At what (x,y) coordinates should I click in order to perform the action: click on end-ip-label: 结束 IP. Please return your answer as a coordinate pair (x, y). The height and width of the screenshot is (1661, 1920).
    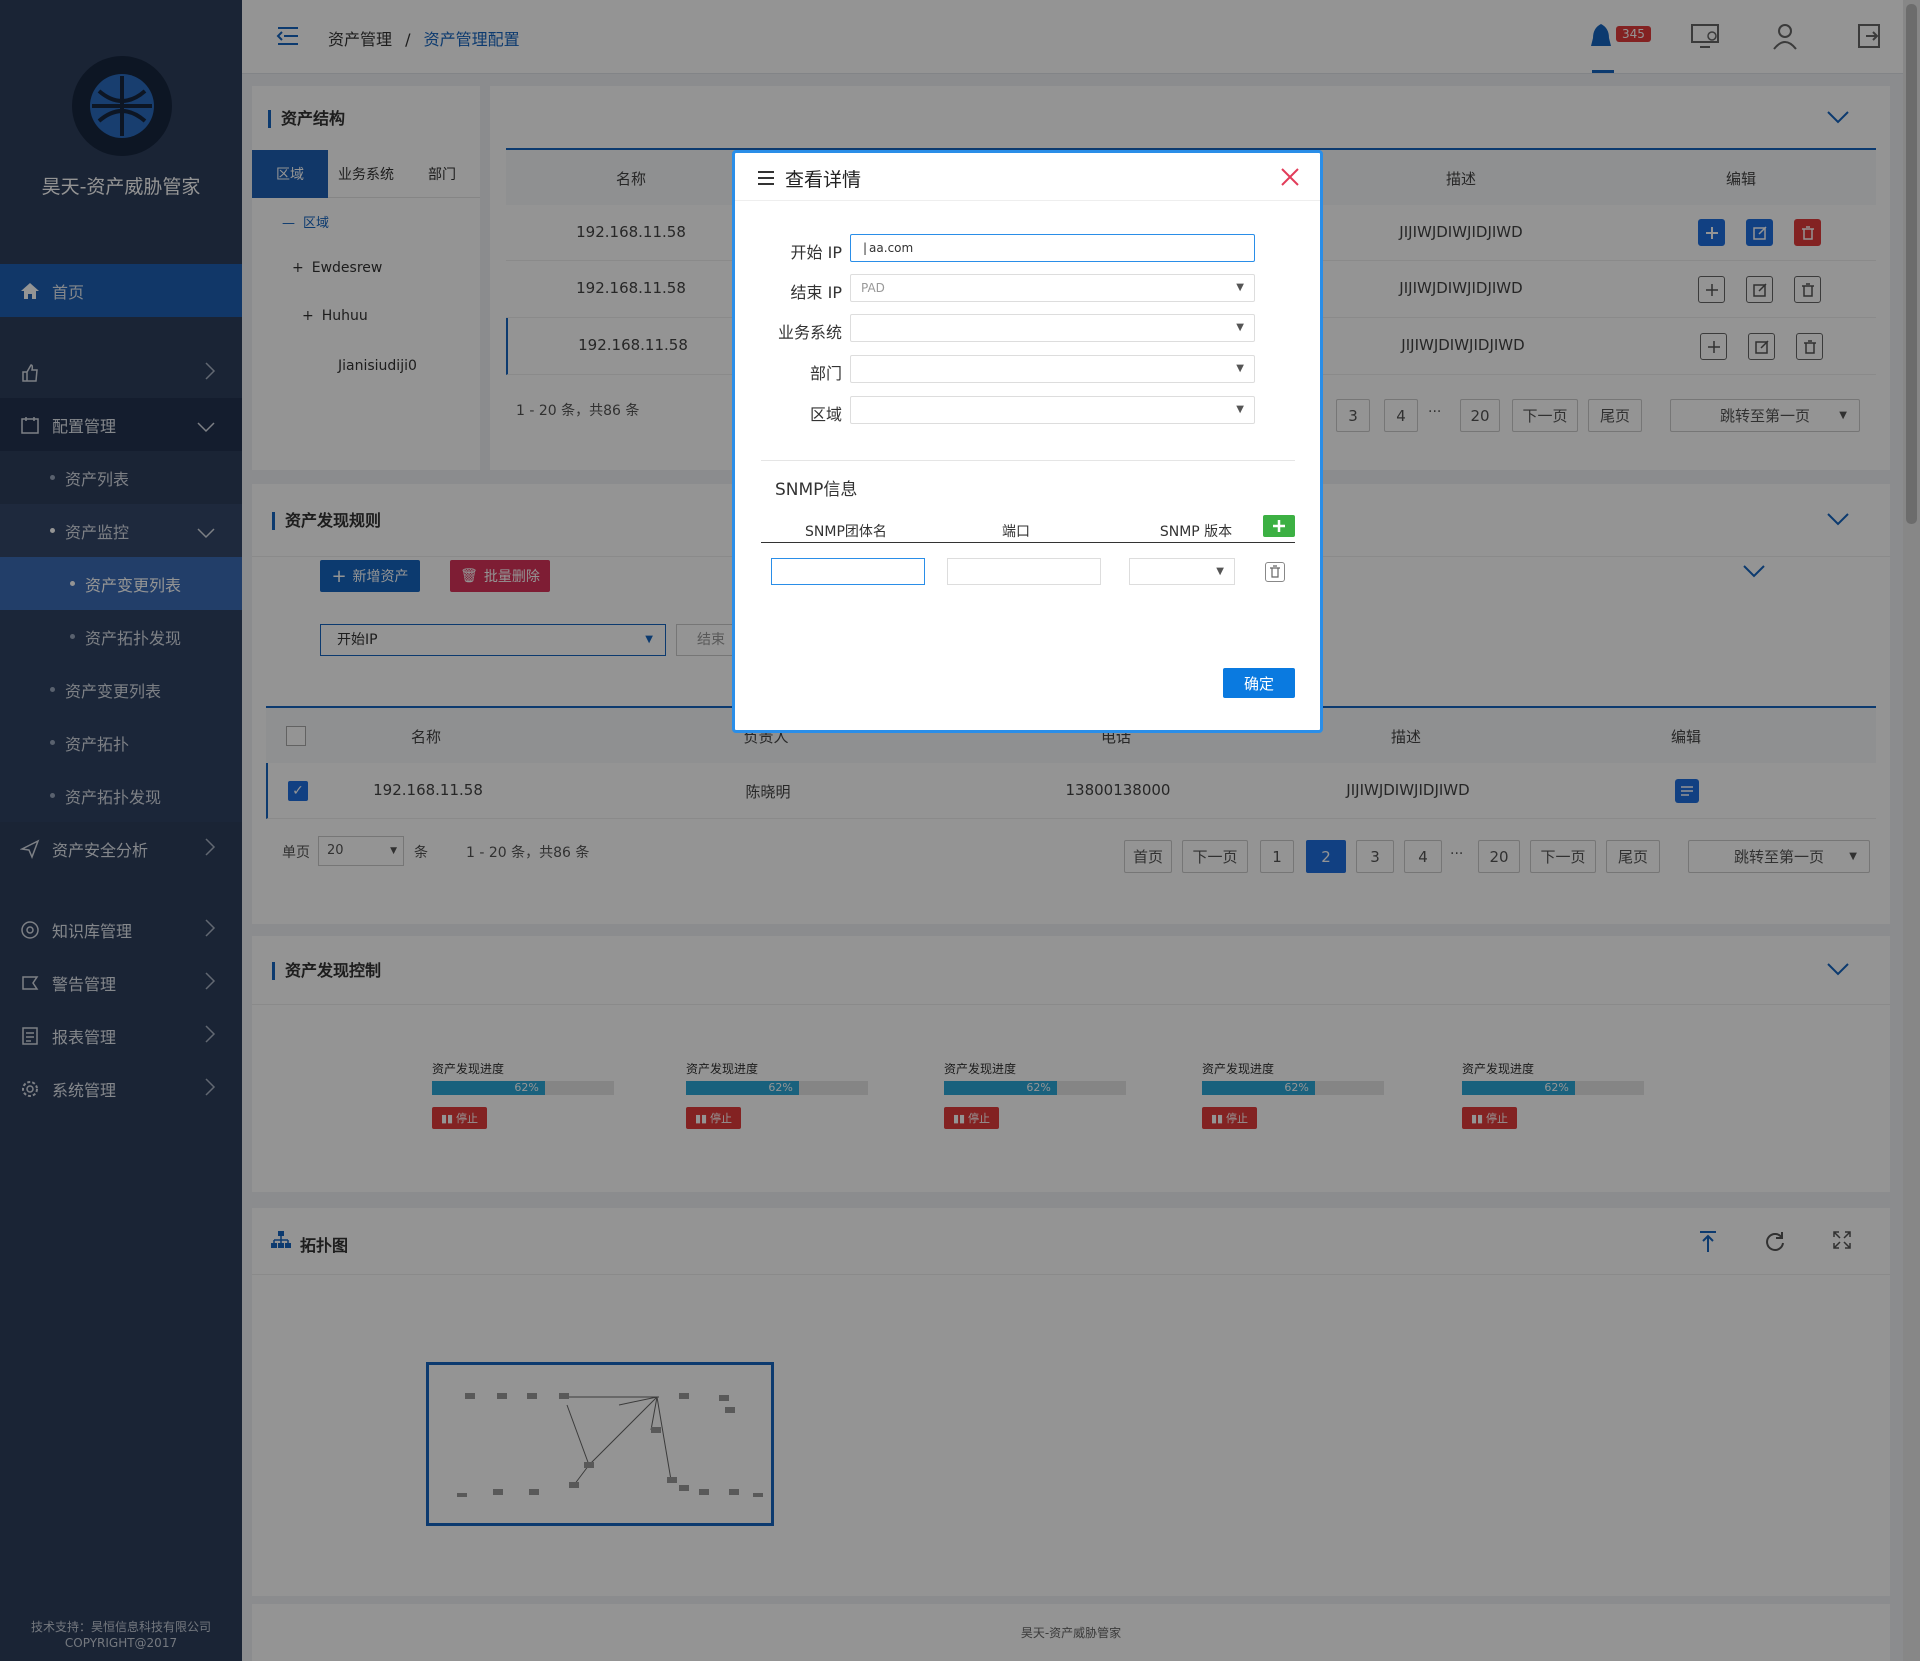
    Looking at the image, I should click on (816, 292).